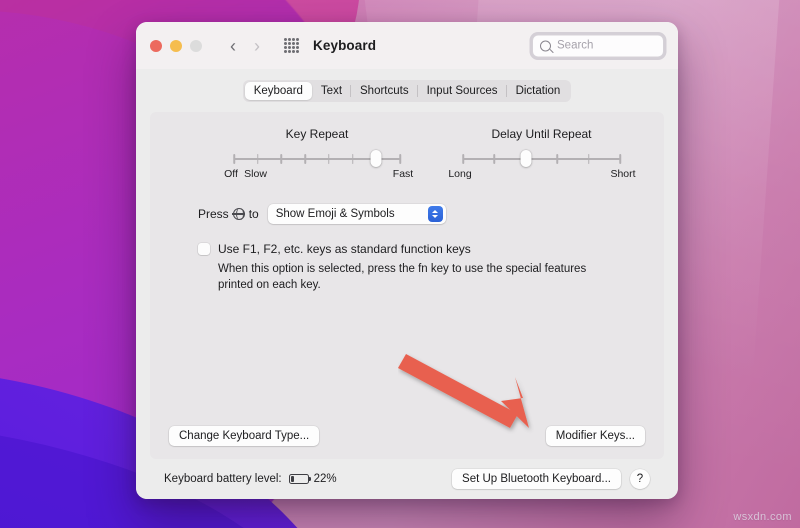  What do you see at coordinates (345, 45) in the screenshot?
I see `page-title: Keyboard` at bounding box center [345, 45].